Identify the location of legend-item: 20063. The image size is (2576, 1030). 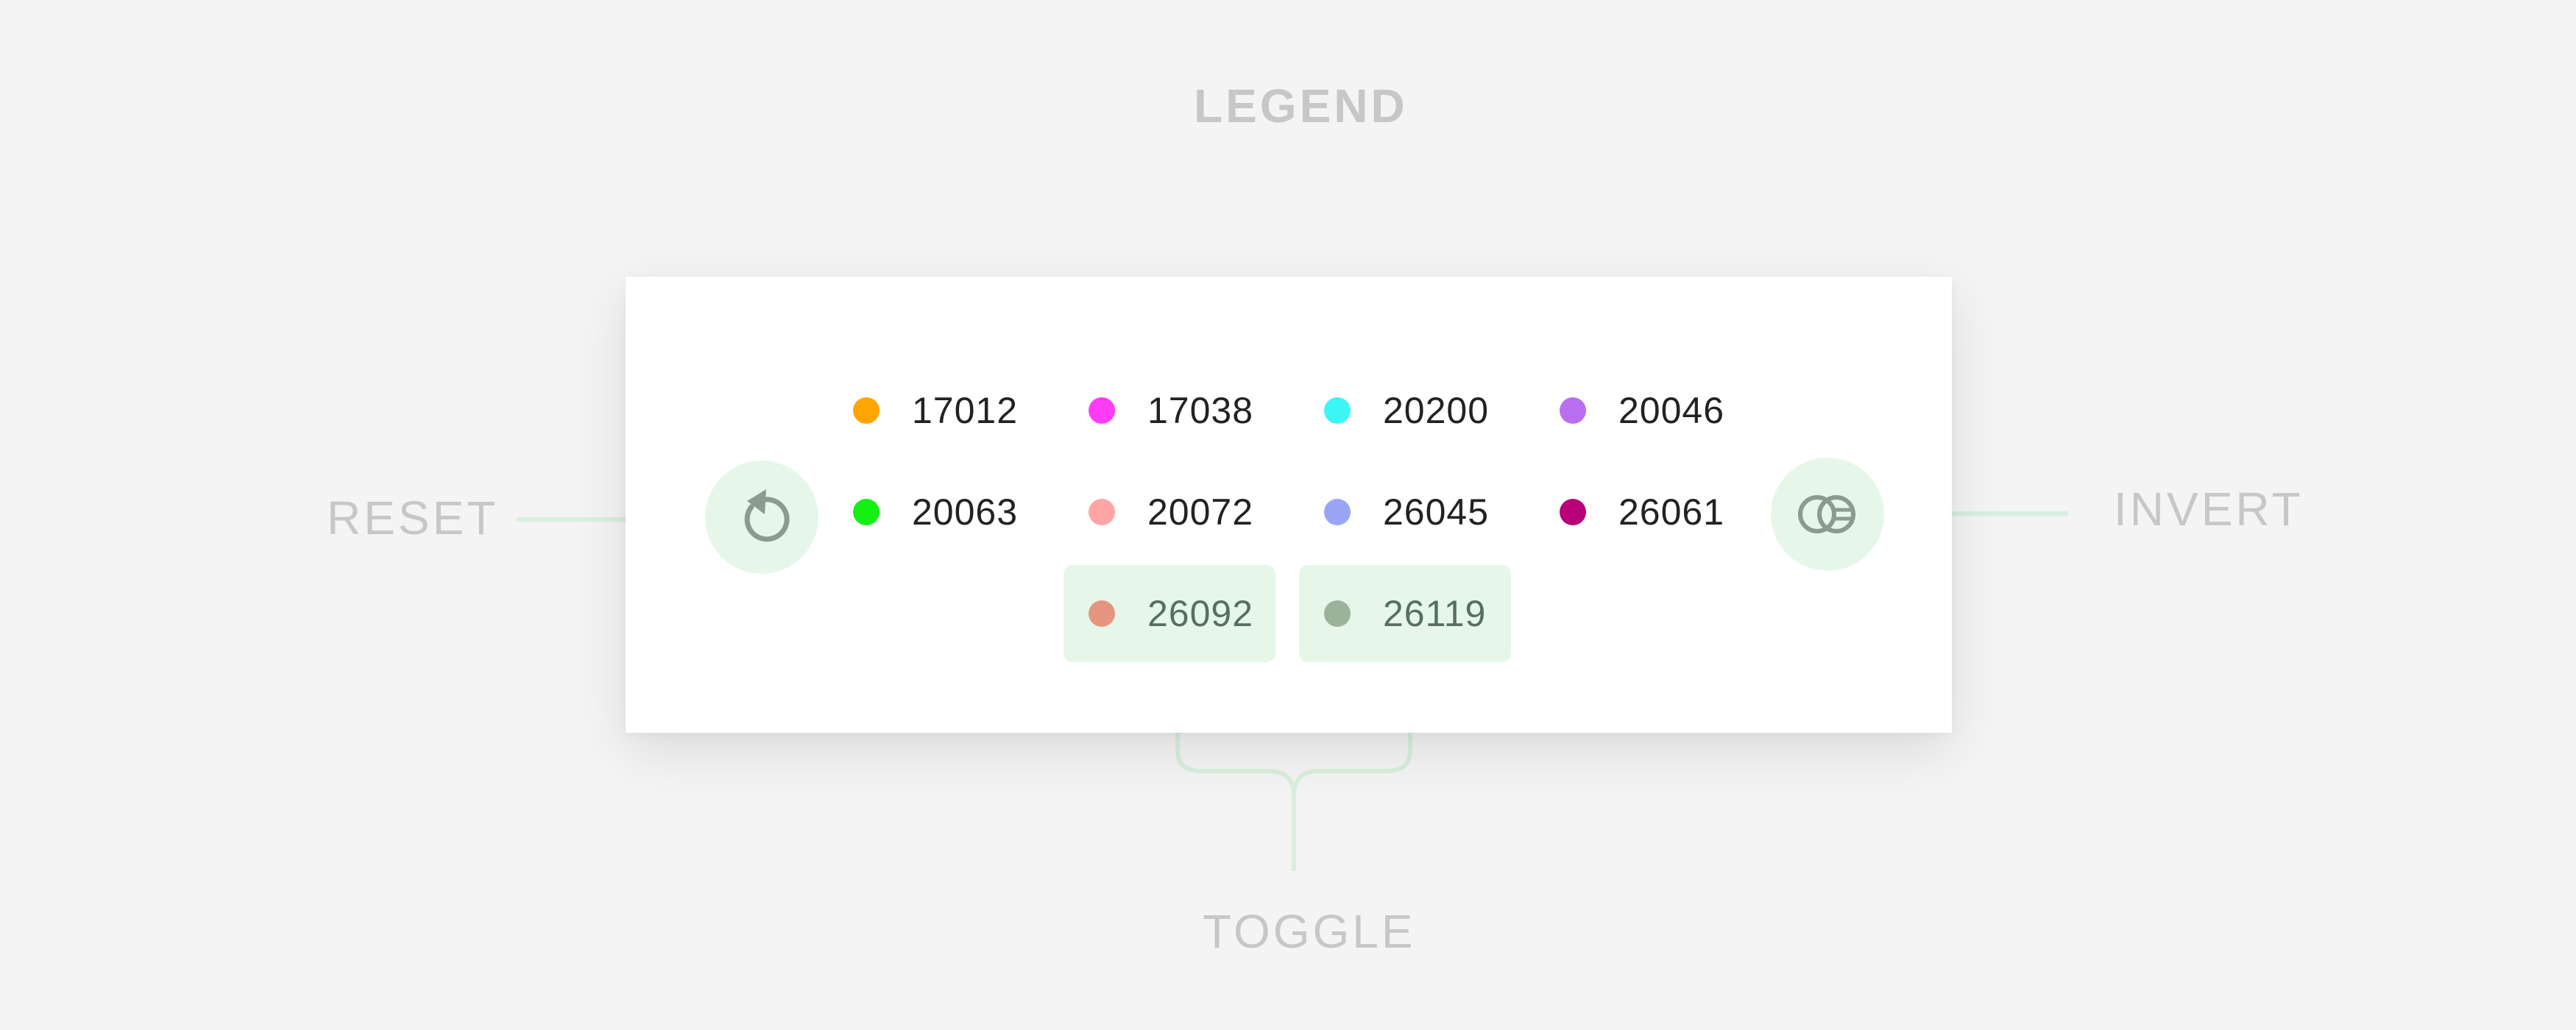
(934, 512).